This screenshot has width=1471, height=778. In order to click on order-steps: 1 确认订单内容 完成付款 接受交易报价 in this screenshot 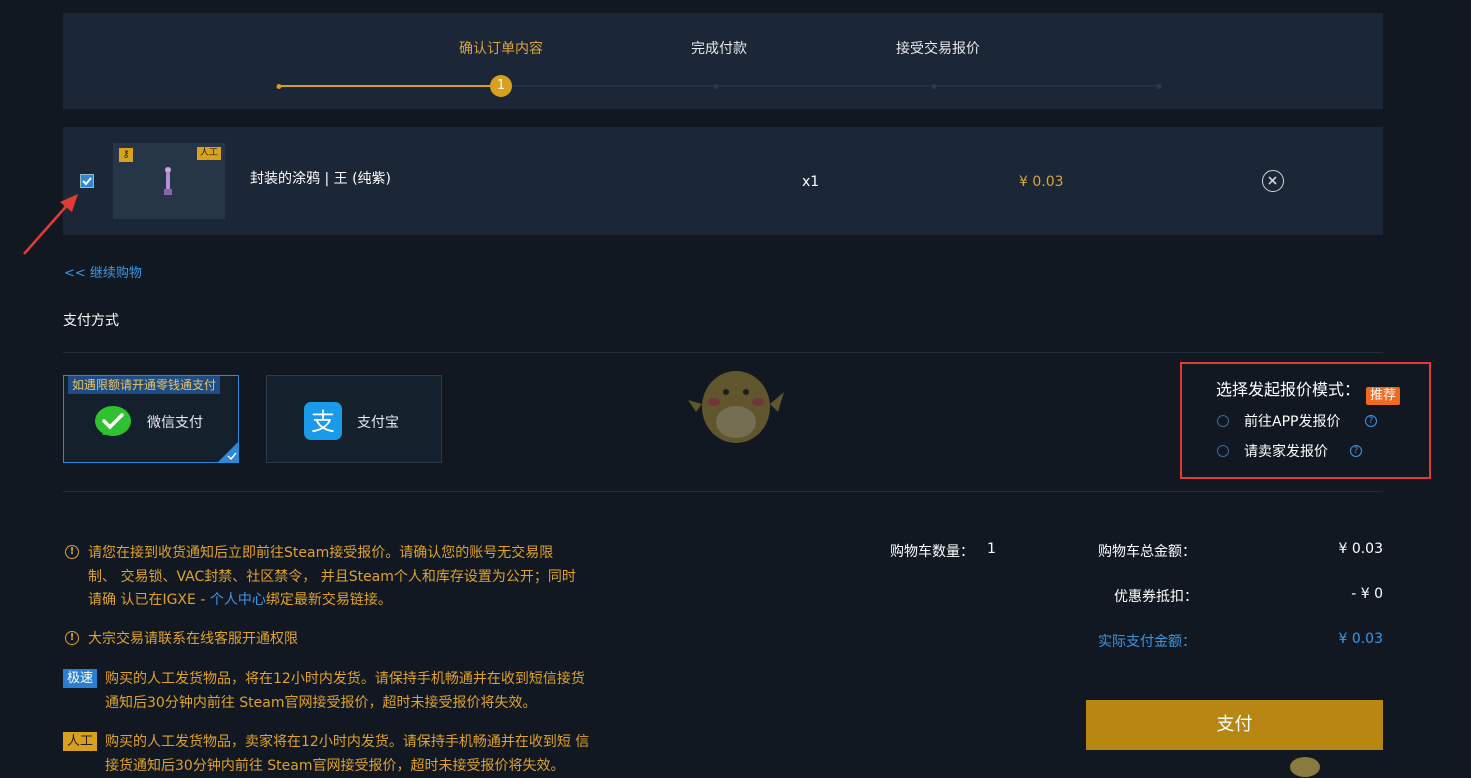, I will do `click(723, 61)`.